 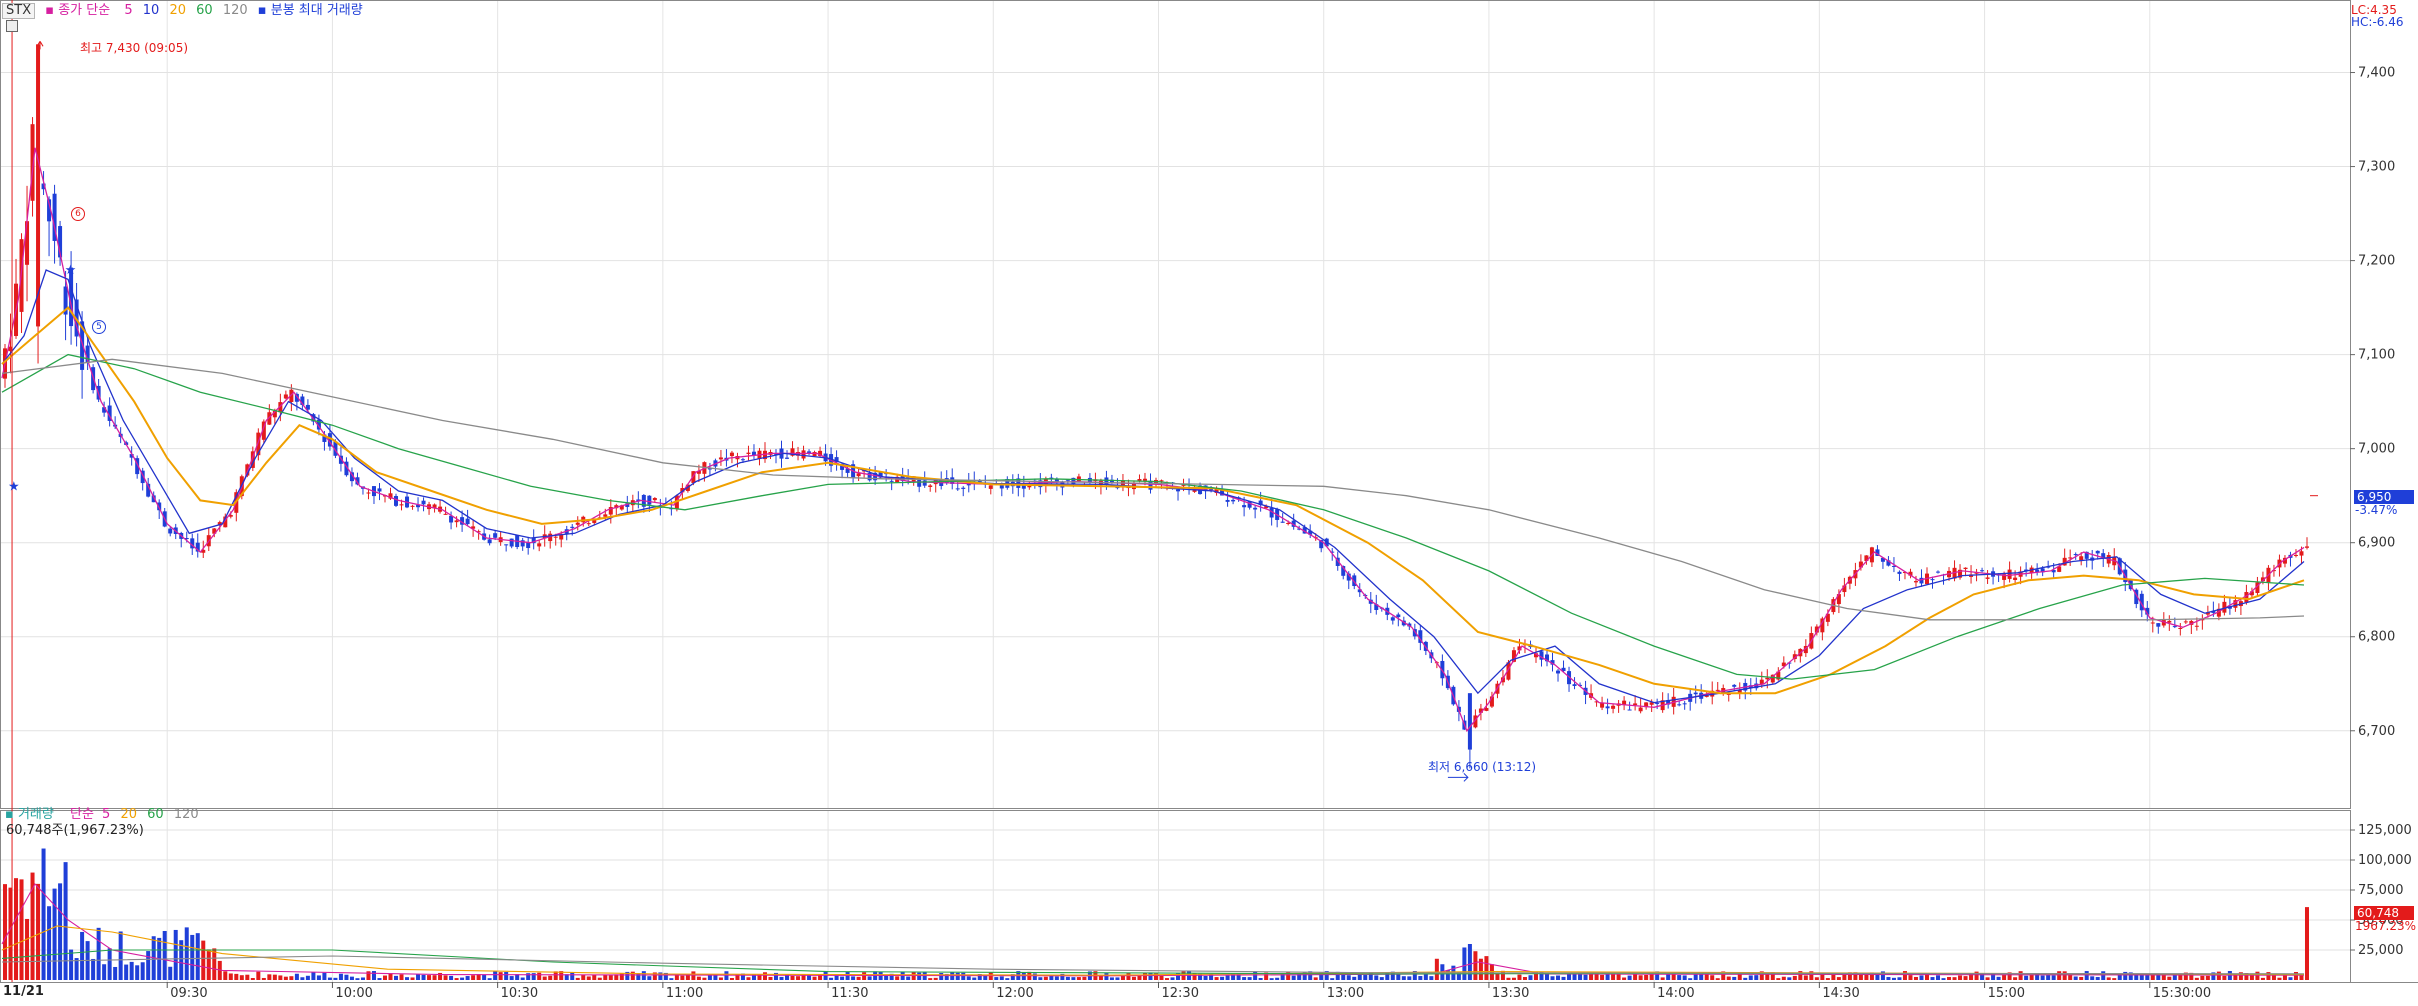 I want to click on volume-ma-type-label: 단순, so click(x=81, y=814).